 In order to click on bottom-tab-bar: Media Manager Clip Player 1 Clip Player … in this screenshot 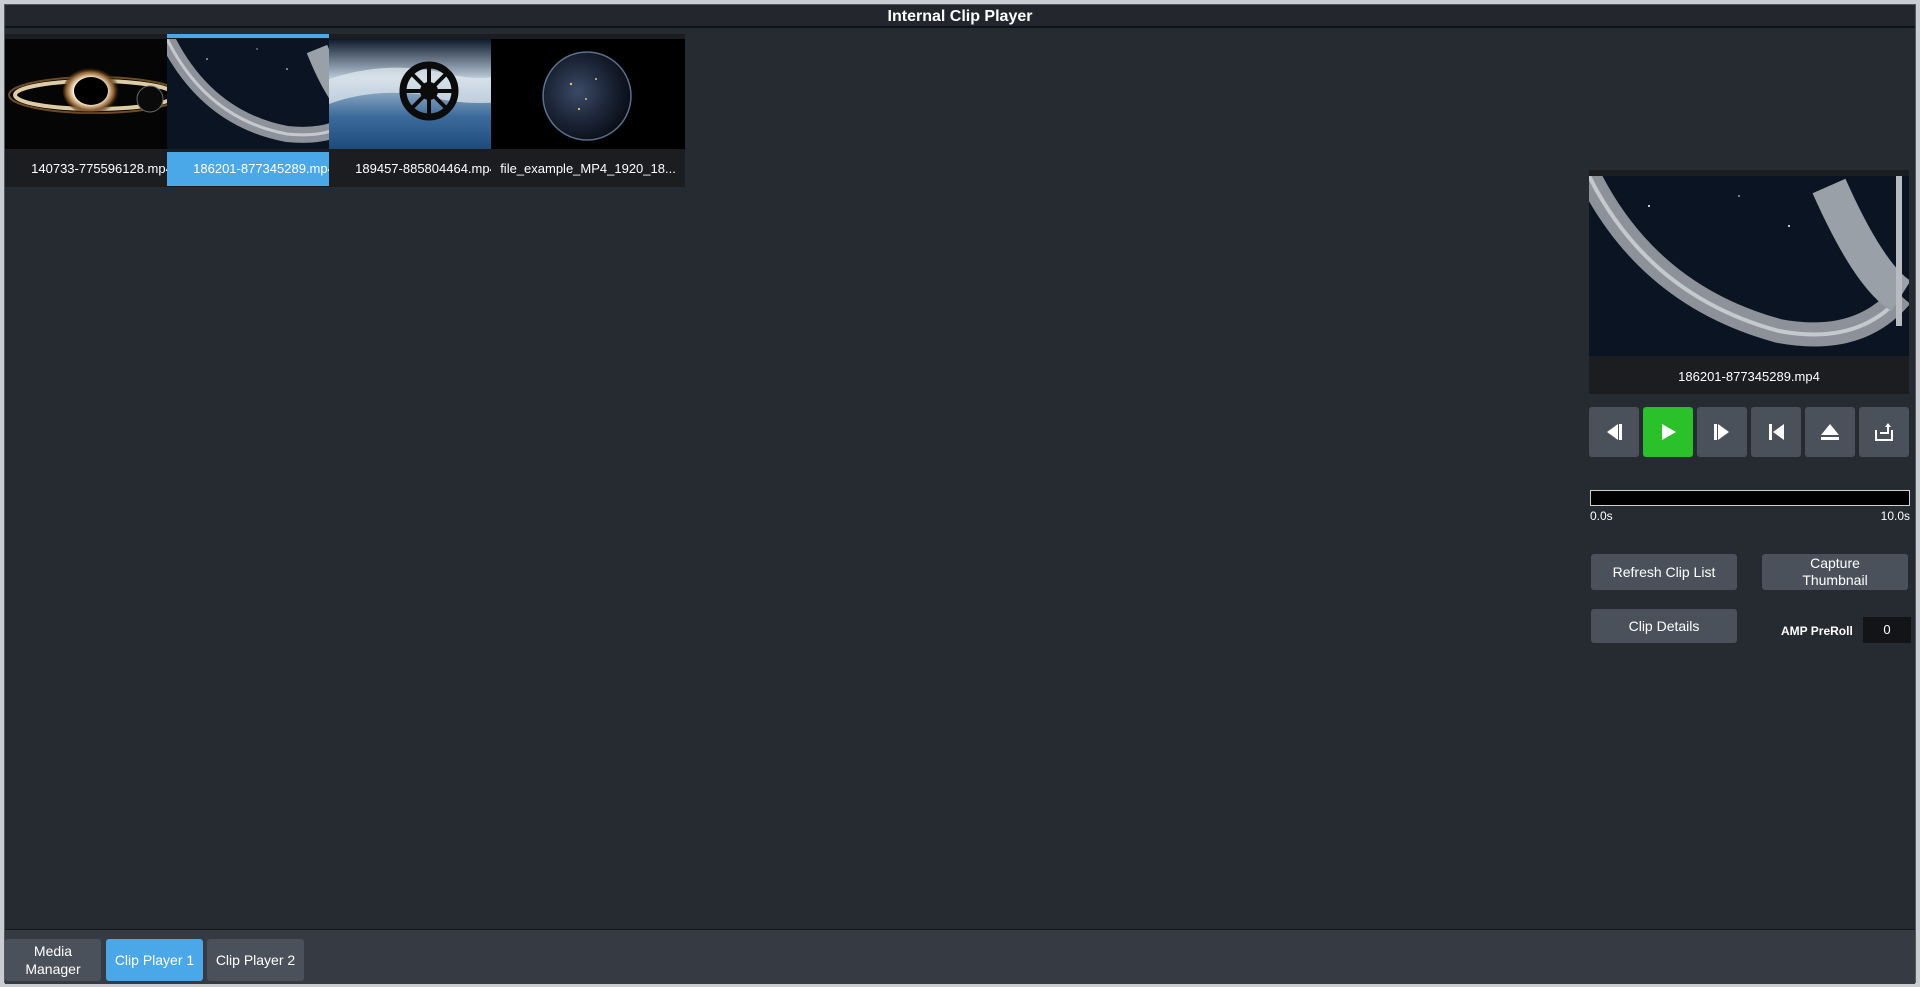, I will do `click(960, 956)`.